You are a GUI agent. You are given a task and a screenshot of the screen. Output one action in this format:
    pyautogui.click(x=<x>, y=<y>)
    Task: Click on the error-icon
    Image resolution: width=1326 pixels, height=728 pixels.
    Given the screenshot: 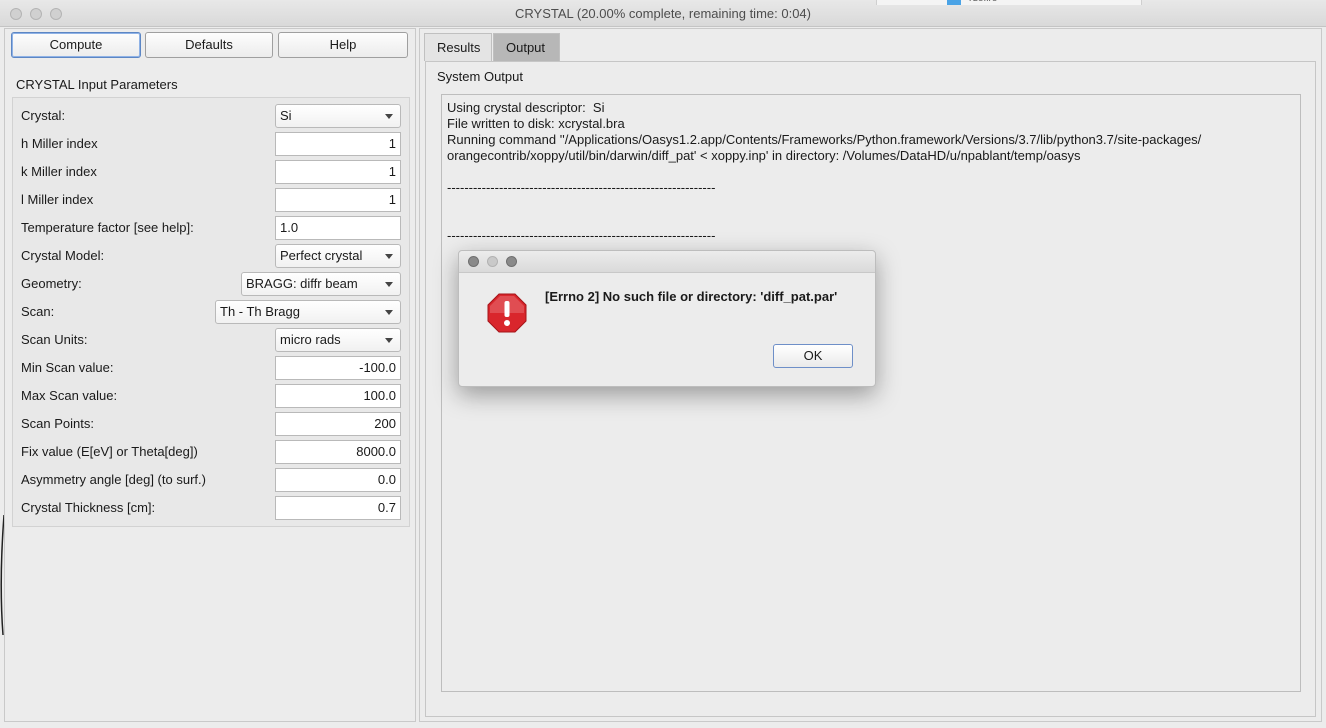 What is the action you would take?
    pyautogui.click(x=507, y=313)
    